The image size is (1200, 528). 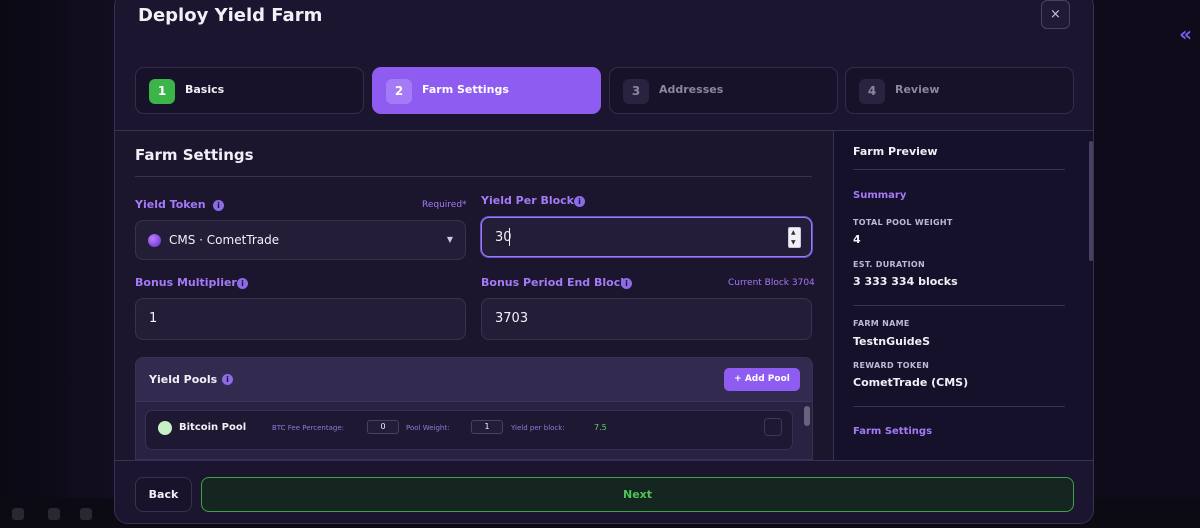 I want to click on step-number: 4, so click(x=872, y=91).